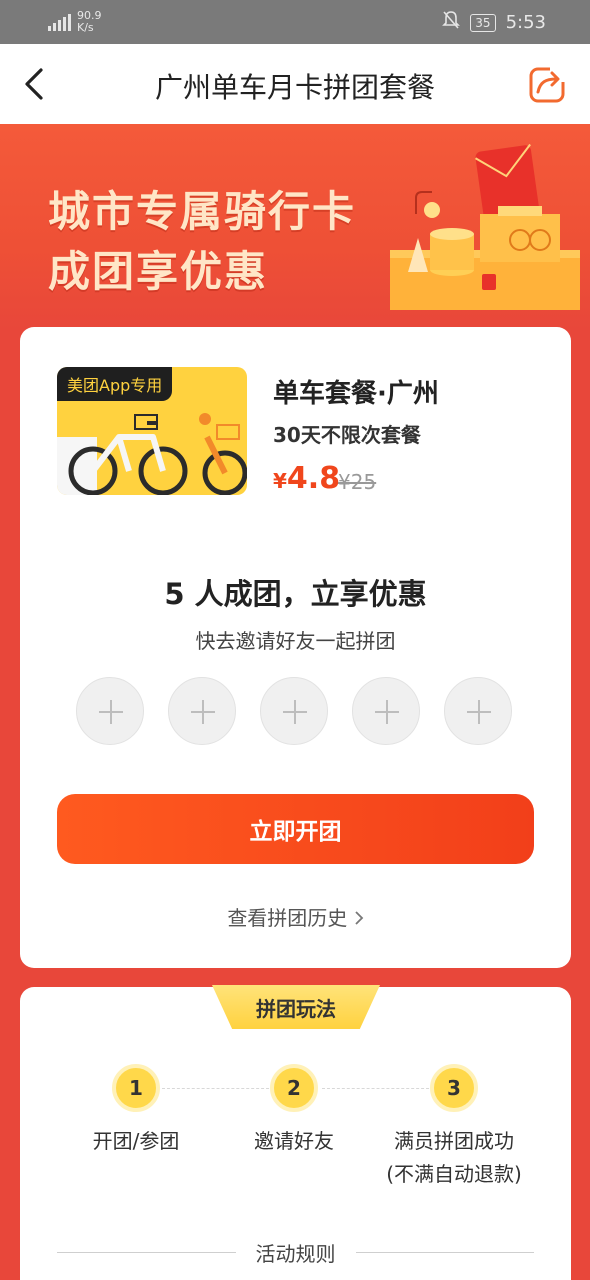  I want to click on price-value: 4.8, so click(313, 478).